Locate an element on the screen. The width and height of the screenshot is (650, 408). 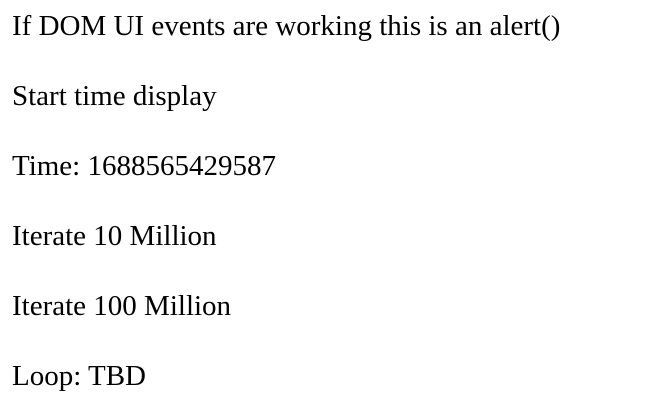
loop-value: TBD is located at coordinates (117, 376).